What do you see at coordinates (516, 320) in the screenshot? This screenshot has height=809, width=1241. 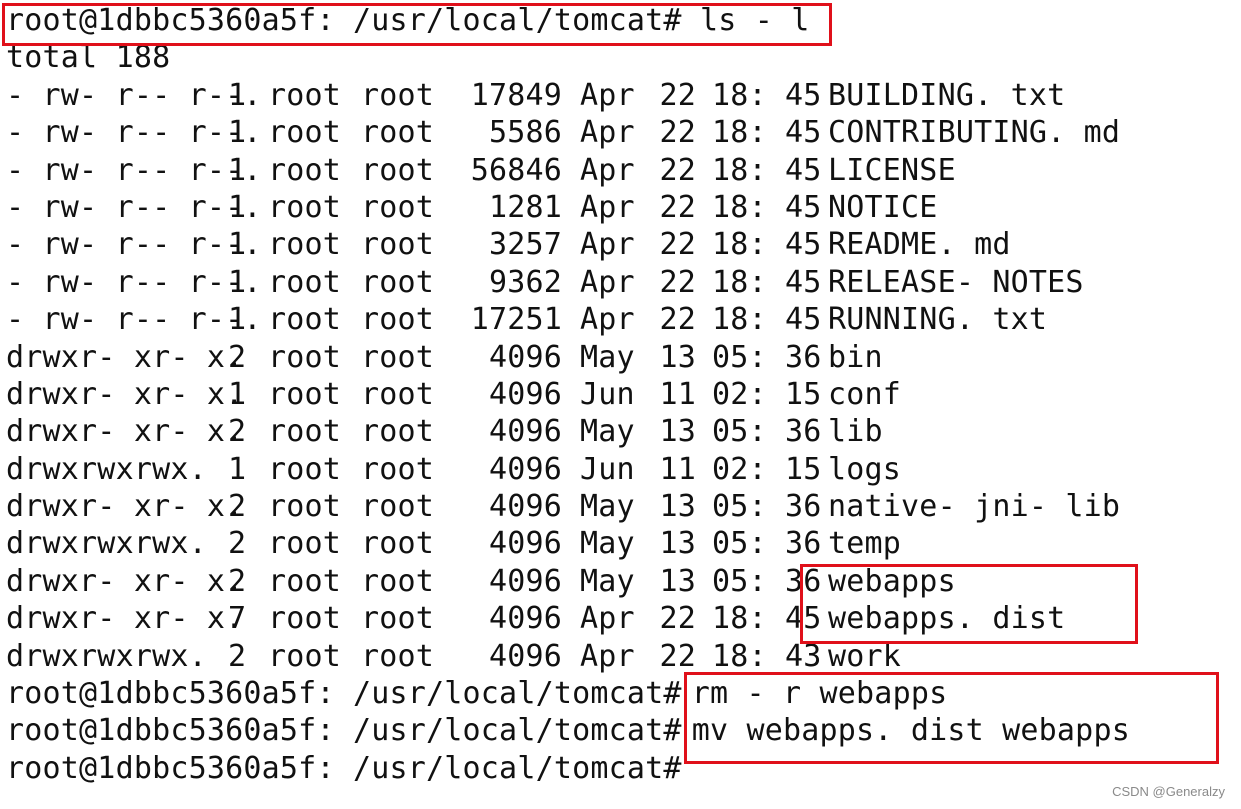 I see `file-size: 17251` at bounding box center [516, 320].